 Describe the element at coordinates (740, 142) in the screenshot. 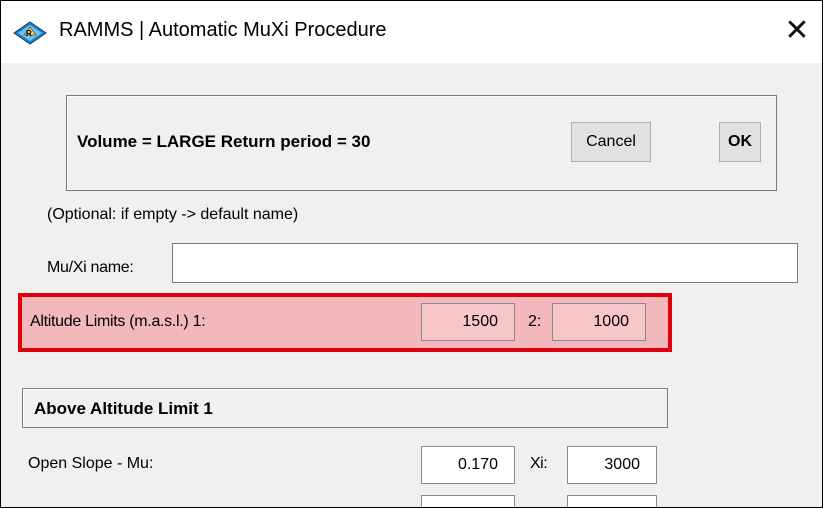

I see `ok-button: OK` at that location.